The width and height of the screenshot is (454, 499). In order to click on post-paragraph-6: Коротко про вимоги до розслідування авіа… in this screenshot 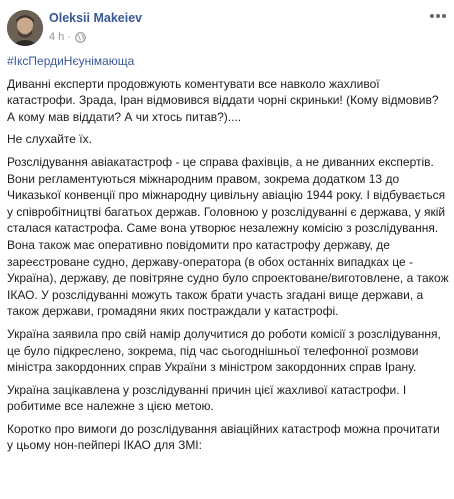, I will do `click(223, 437)`.